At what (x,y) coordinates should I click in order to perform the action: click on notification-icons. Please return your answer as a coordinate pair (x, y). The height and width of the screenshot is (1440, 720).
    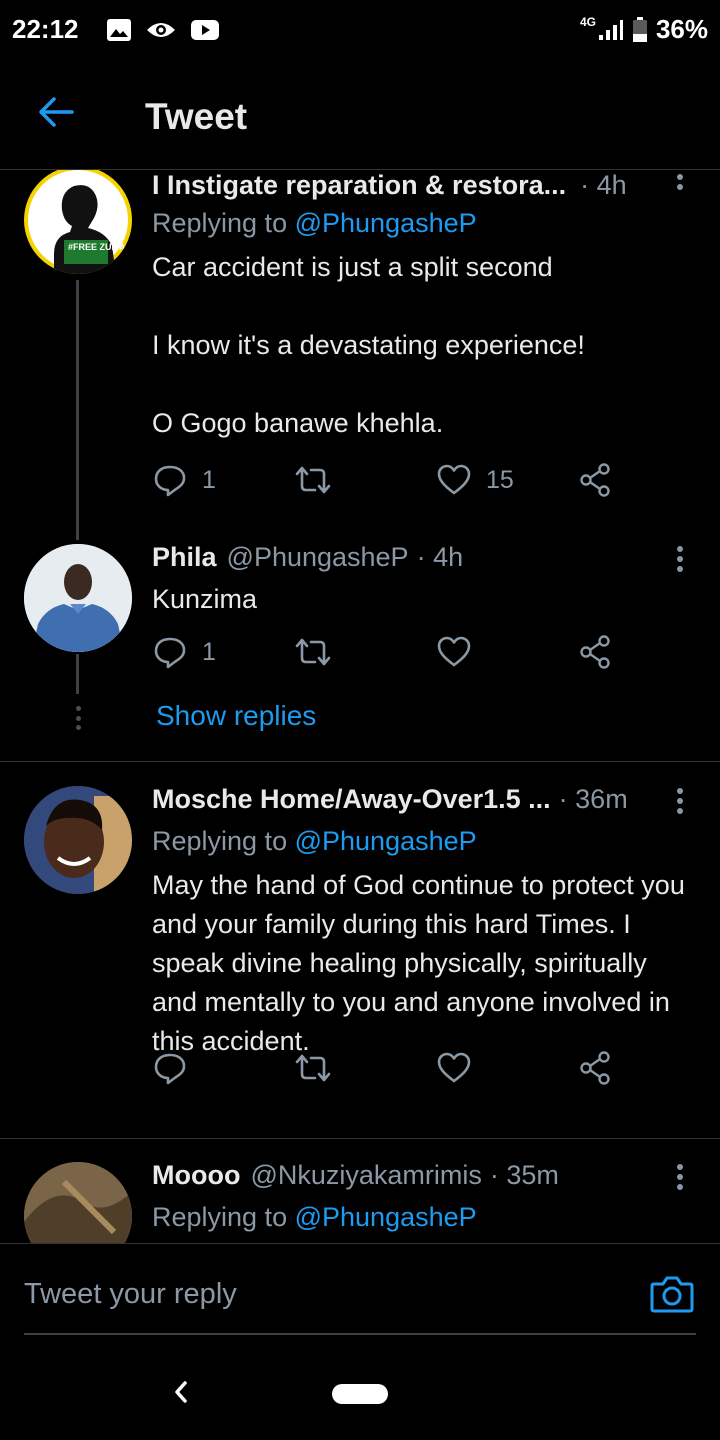
    Looking at the image, I should click on (163, 30).